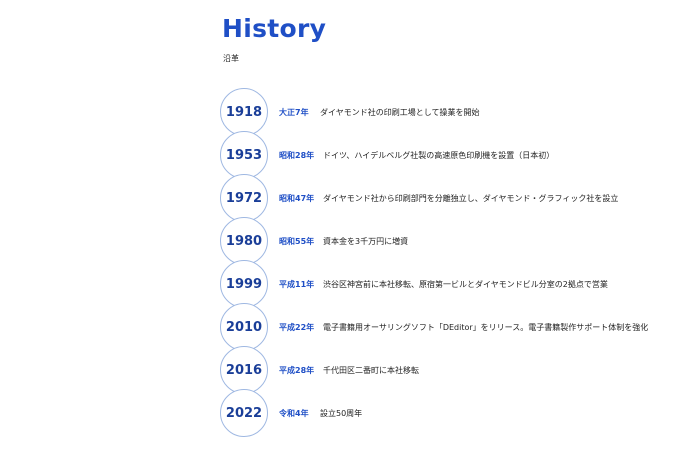 The width and height of the screenshot is (700, 459). I want to click on event-description: 渋谷区神宮前に本社移転、原宿第一ビルとダイヤモンドビル分室の2拠点で営業, so click(465, 284).